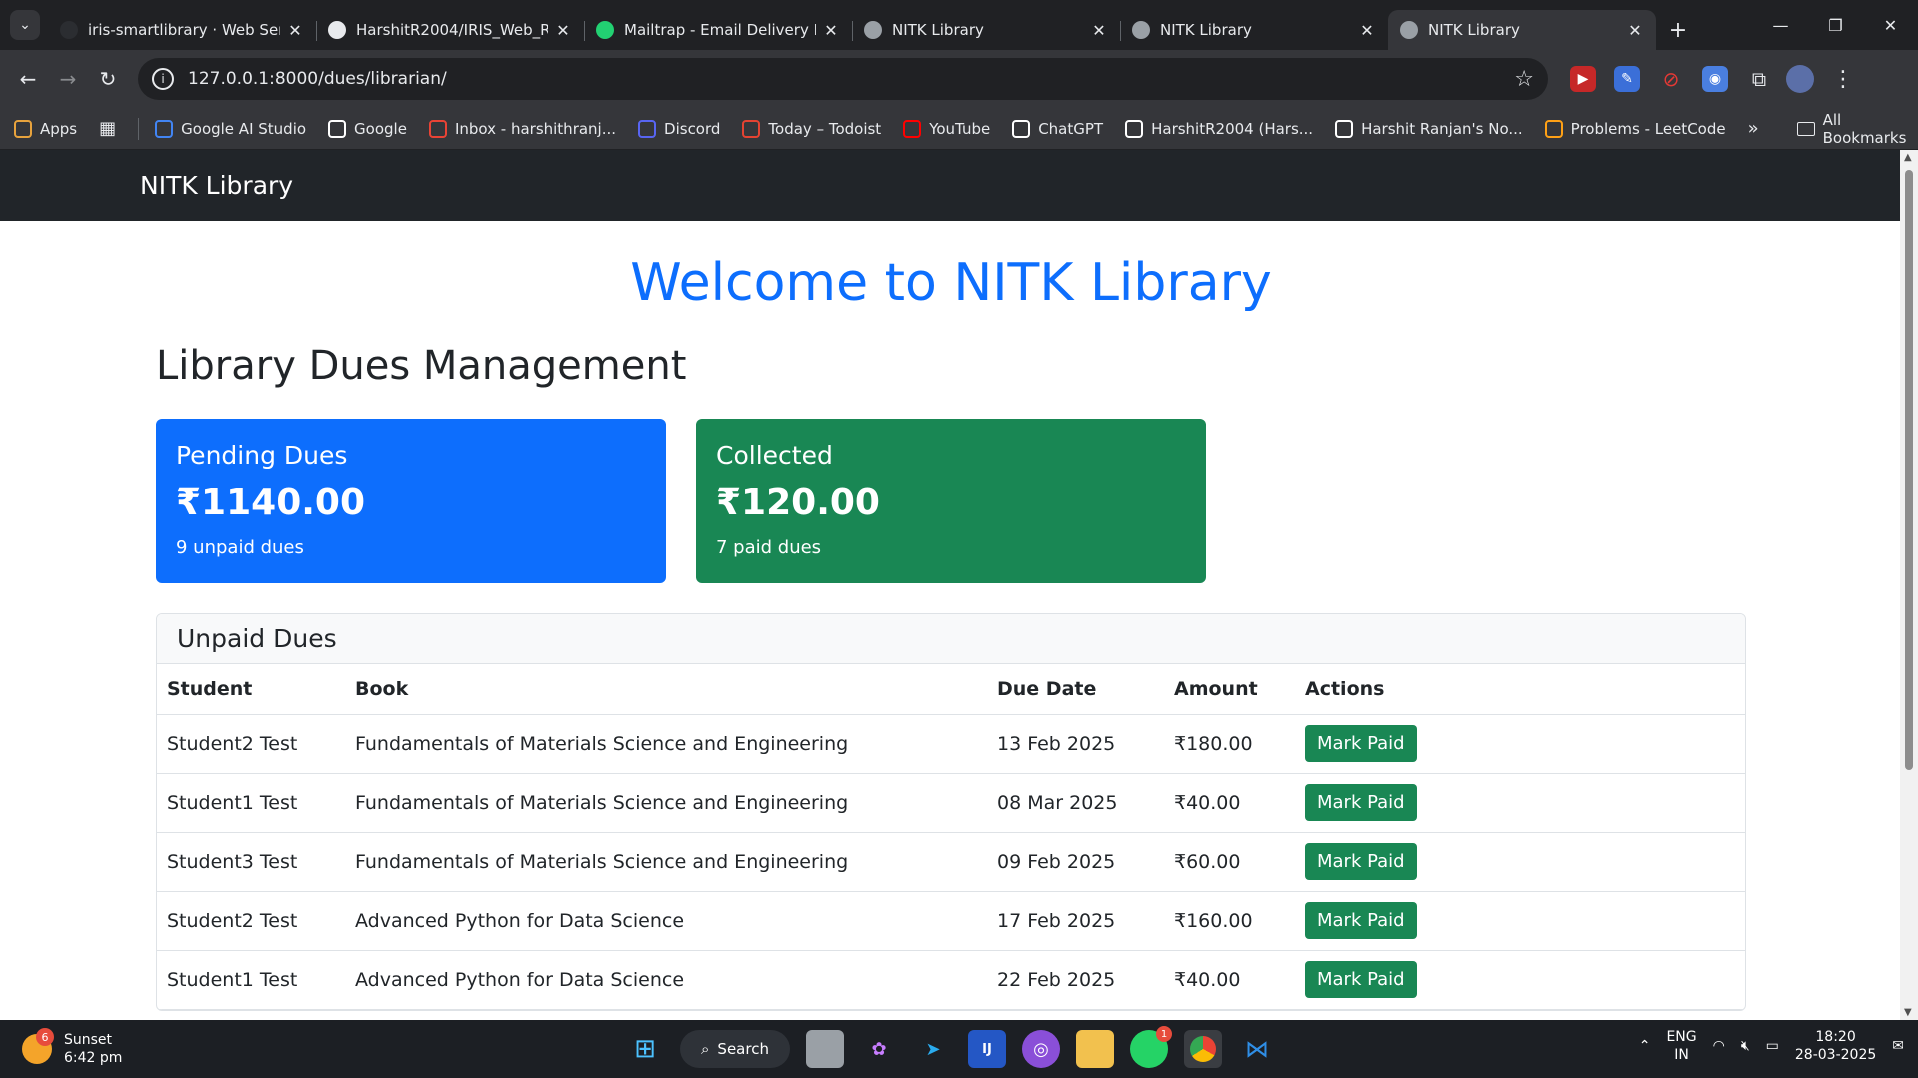 The height and width of the screenshot is (1078, 1918). What do you see at coordinates (1745, 1046) in the screenshot?
I see `speaker-muted-icon: 🔇︎` at bounding box center [1745, 1046].